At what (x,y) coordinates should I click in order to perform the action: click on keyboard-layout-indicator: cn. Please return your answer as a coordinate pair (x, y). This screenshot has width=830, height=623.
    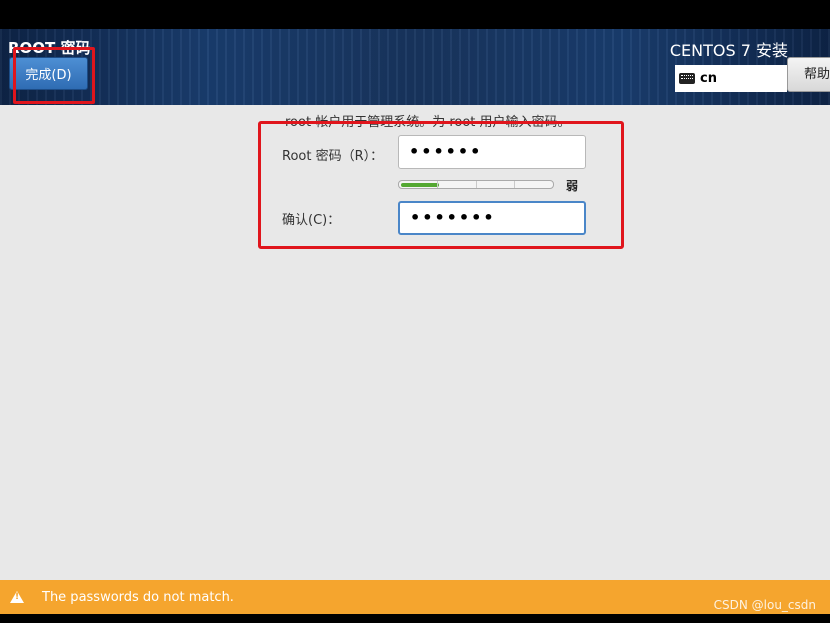
    Looking at the image, I should click on (731, 78).